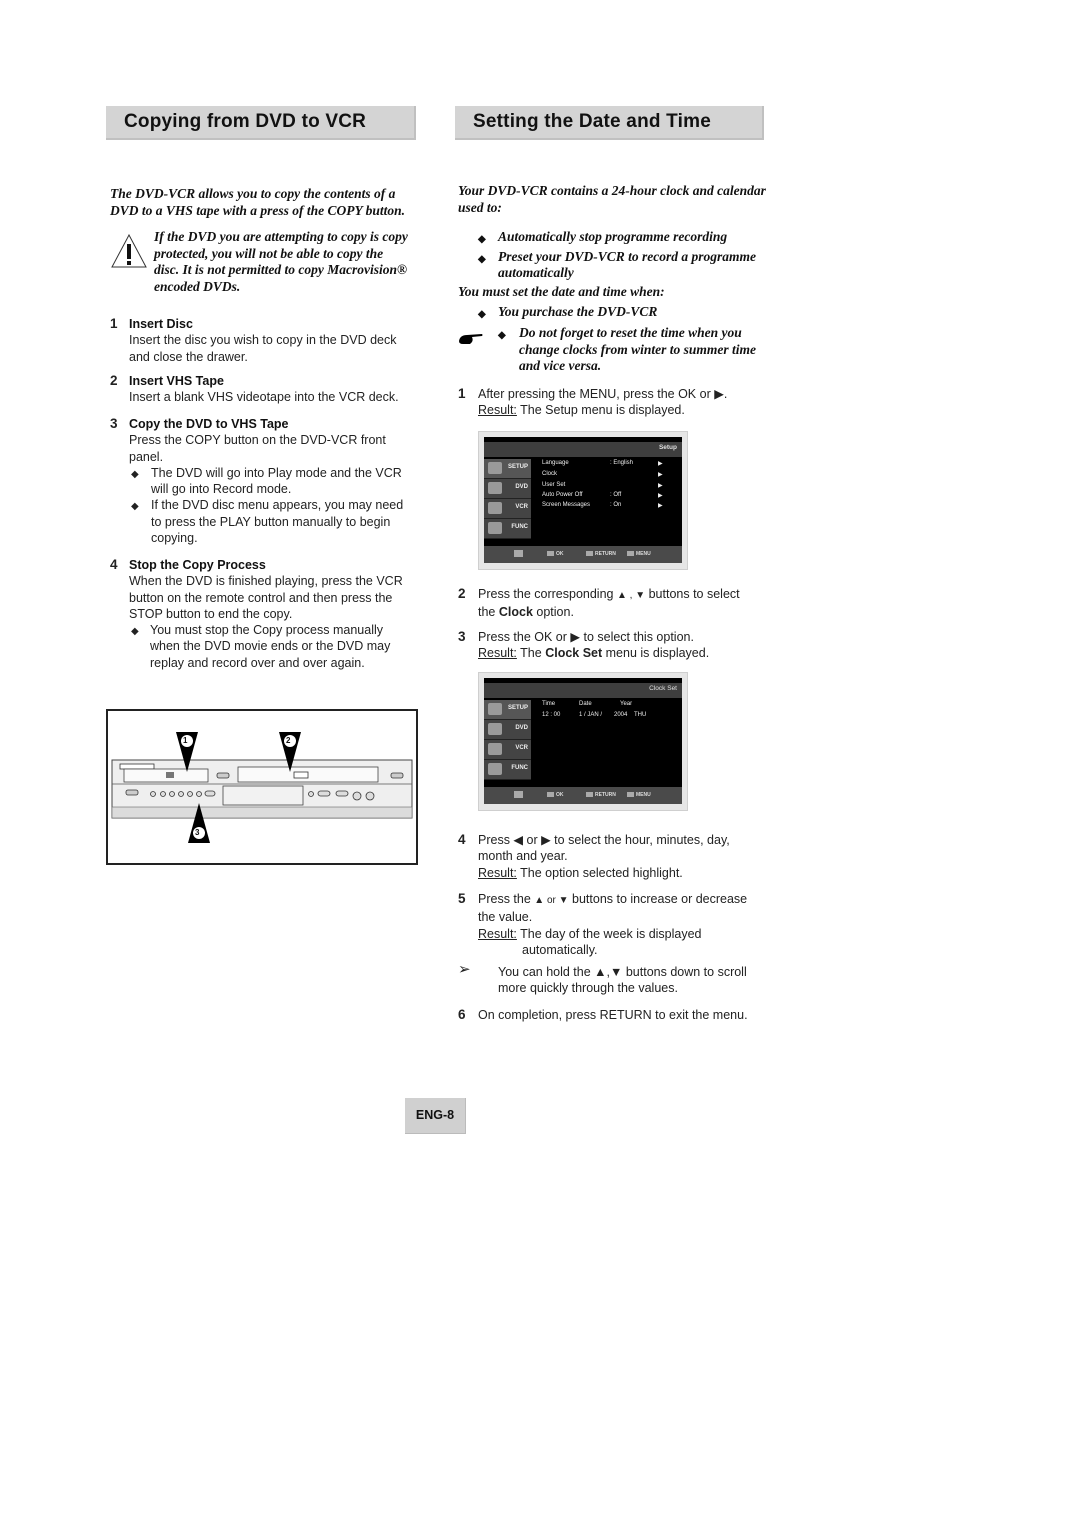 This screenshot has width=1080, height=1528. What do you see at coordinates (288, 740) in the screenshot?
I see `callout-label: 2` at bounding box center [288, 740].